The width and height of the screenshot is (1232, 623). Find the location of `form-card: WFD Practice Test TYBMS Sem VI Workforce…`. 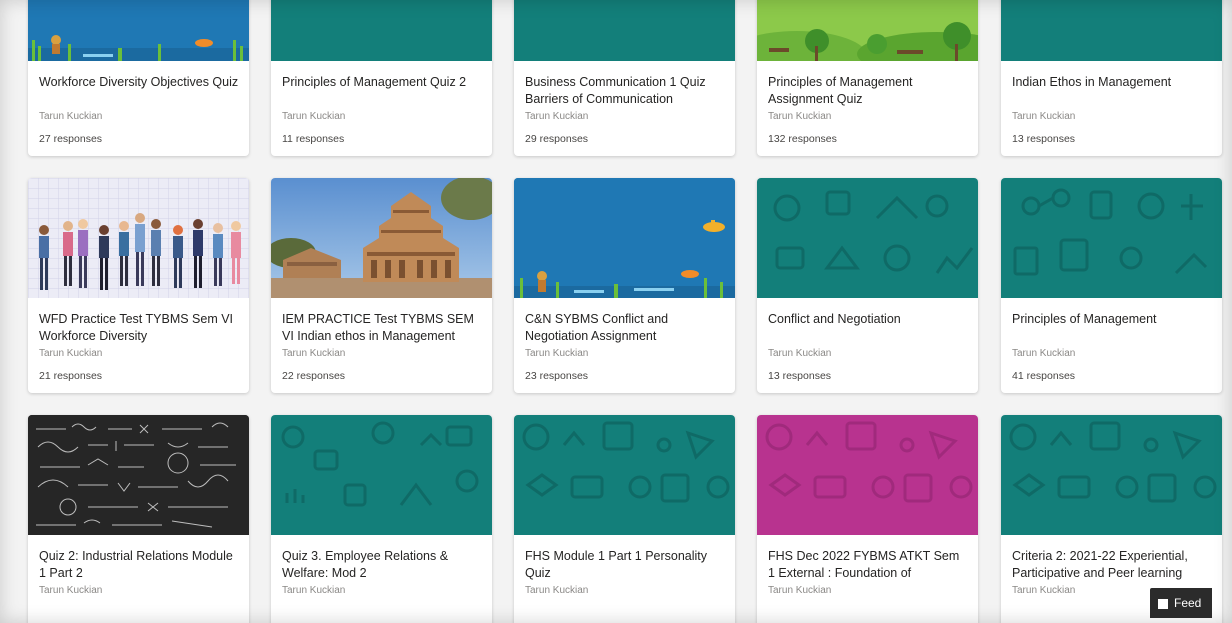

form-card: WFD Practice Test TYBMS Sem VI Workforce… is located at coordinates (138, 285).